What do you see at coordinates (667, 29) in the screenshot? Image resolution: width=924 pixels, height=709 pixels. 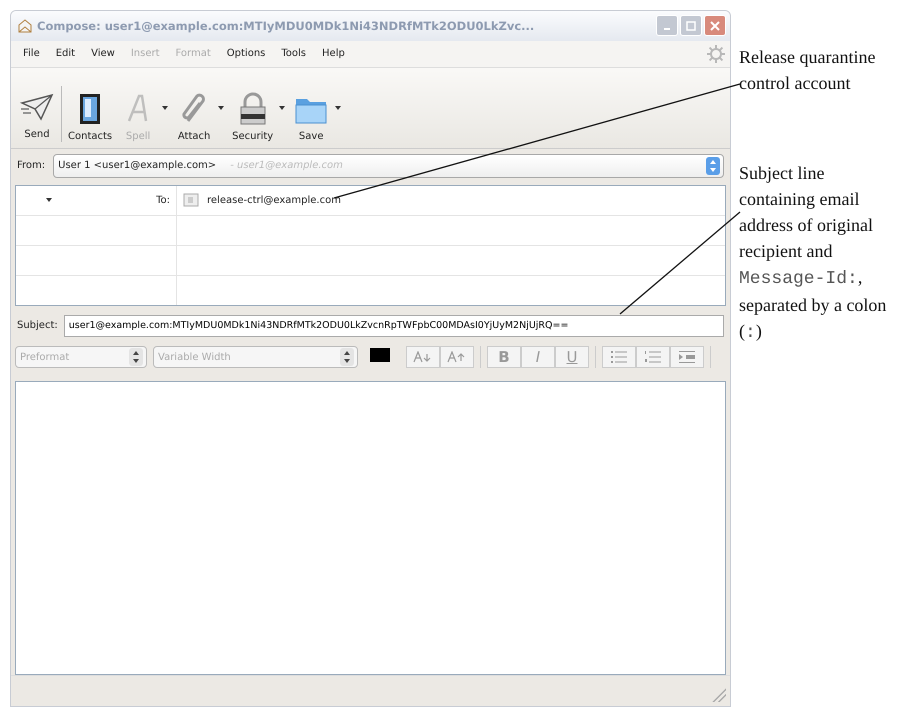 I see `minimize-icon` at bounding box center [667, 29].